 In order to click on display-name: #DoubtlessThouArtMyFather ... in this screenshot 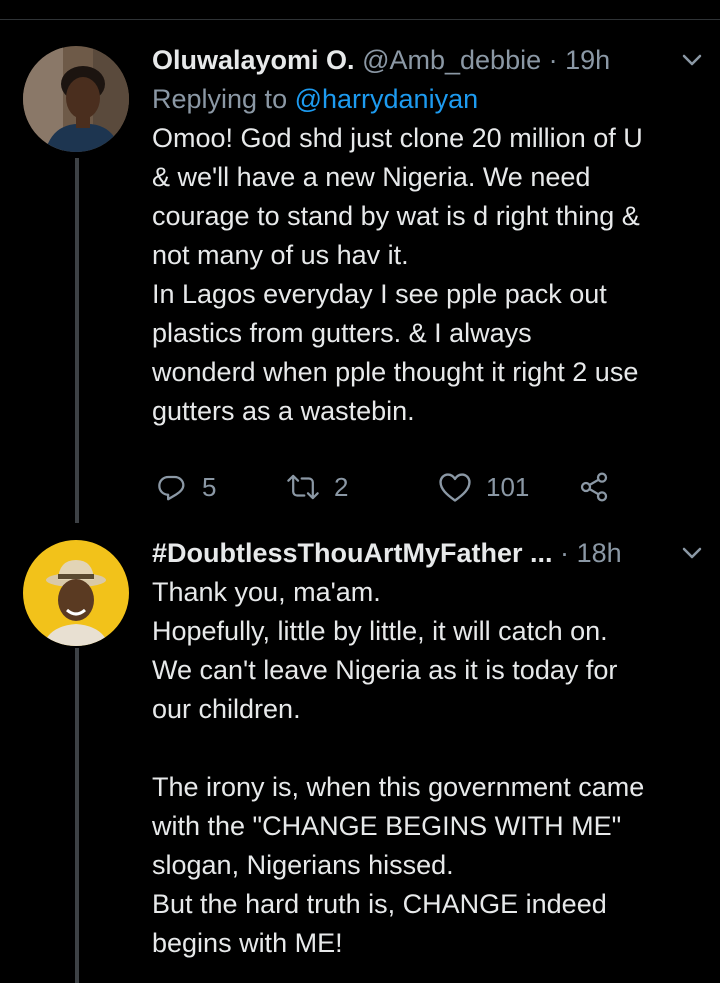, I will do `click(352, 553)`.